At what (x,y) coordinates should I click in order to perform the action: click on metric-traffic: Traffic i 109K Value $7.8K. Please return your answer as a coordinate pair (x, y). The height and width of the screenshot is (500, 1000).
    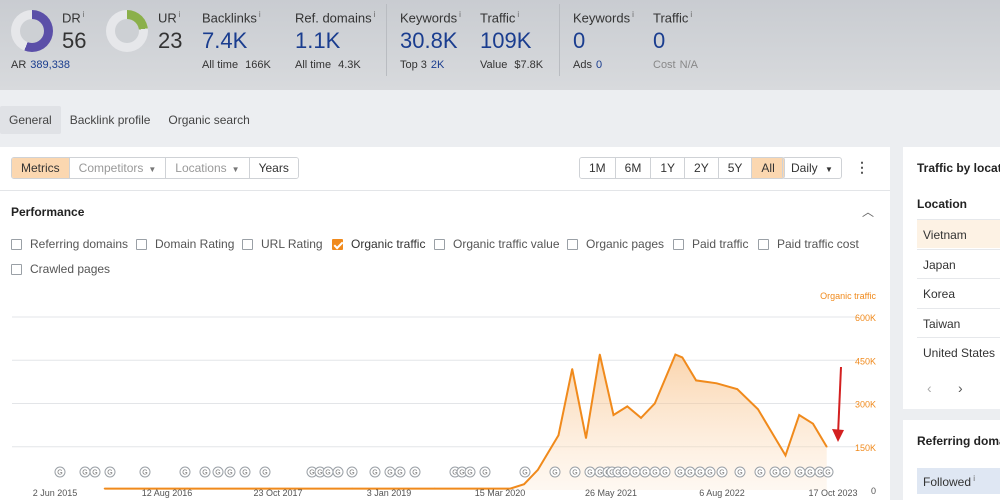
    Looking at the image, I should click on (520, 40).